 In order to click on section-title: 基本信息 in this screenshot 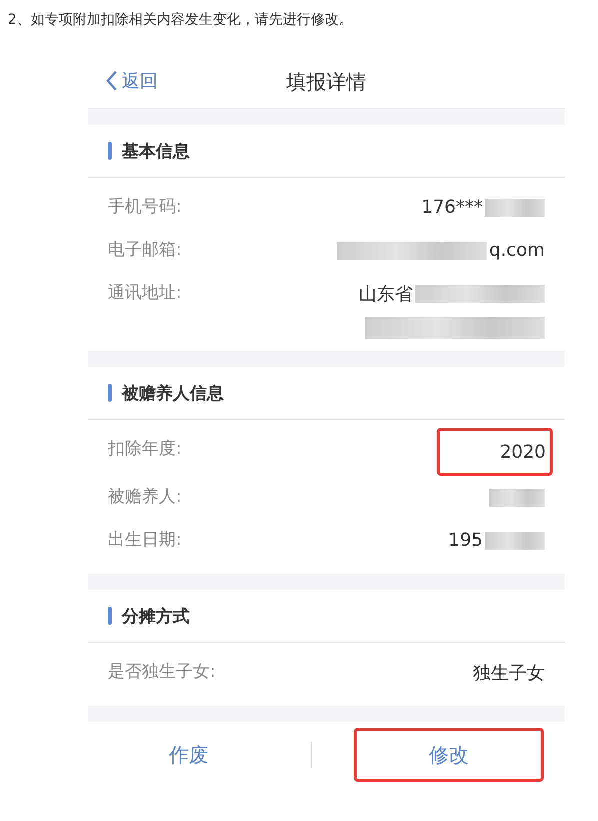, I will do `click(156, 151)`.